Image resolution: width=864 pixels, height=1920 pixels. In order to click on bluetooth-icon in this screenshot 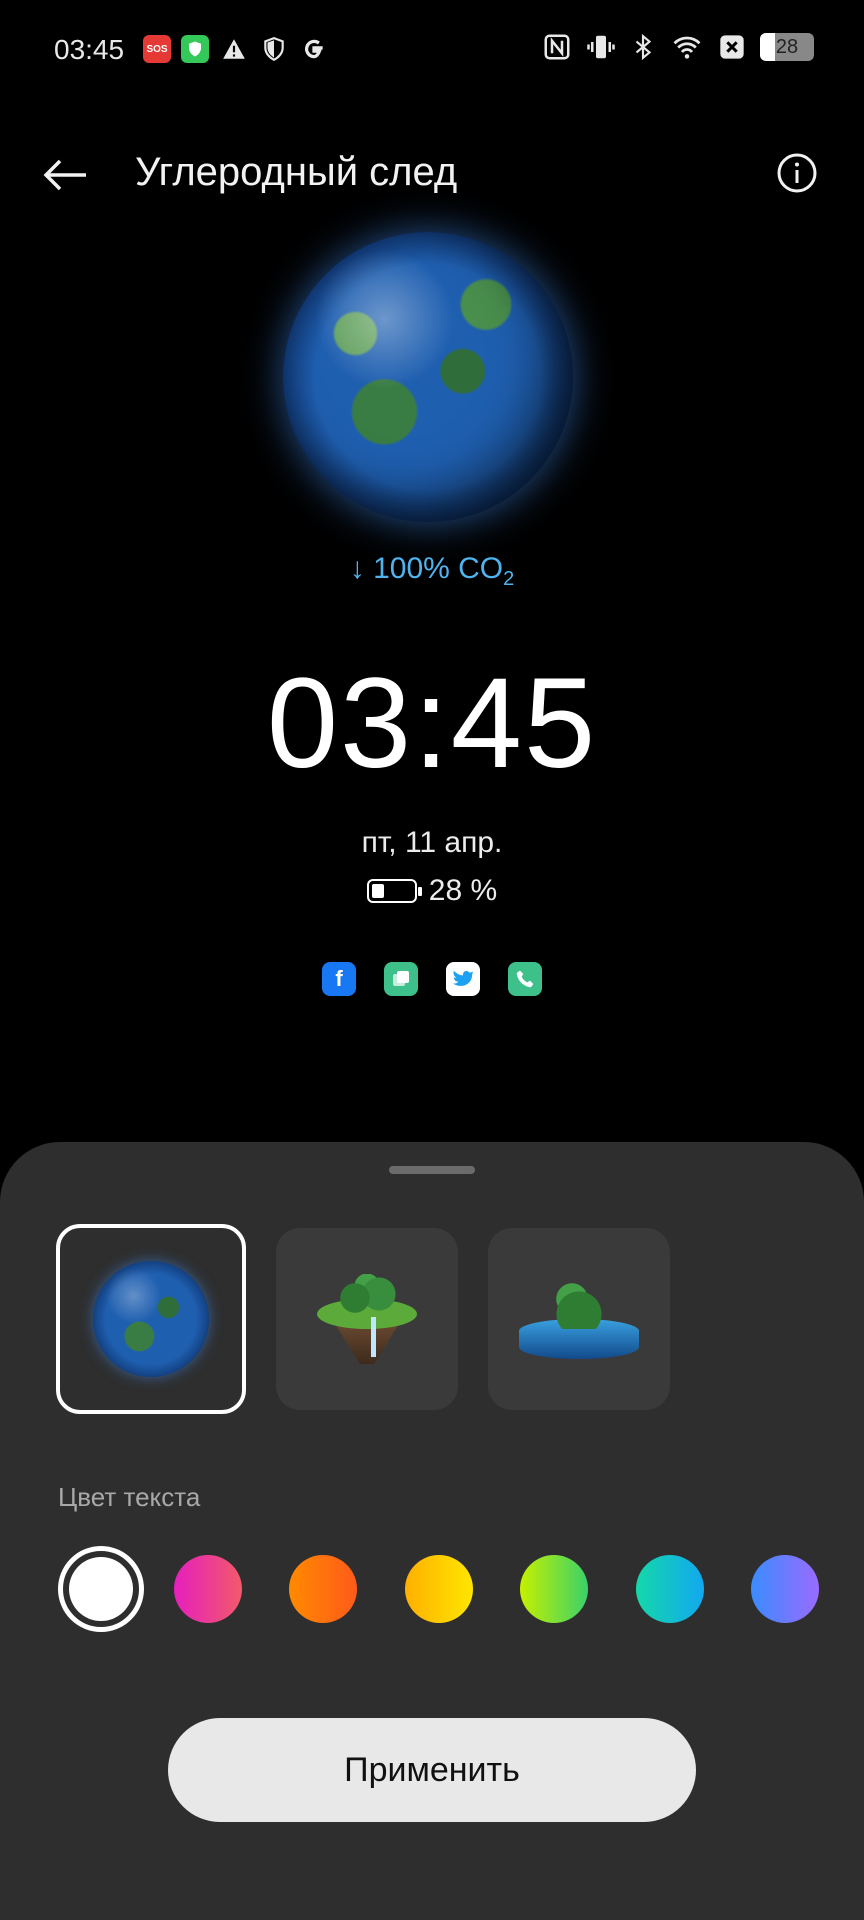, I will do `click(643, 47)`.